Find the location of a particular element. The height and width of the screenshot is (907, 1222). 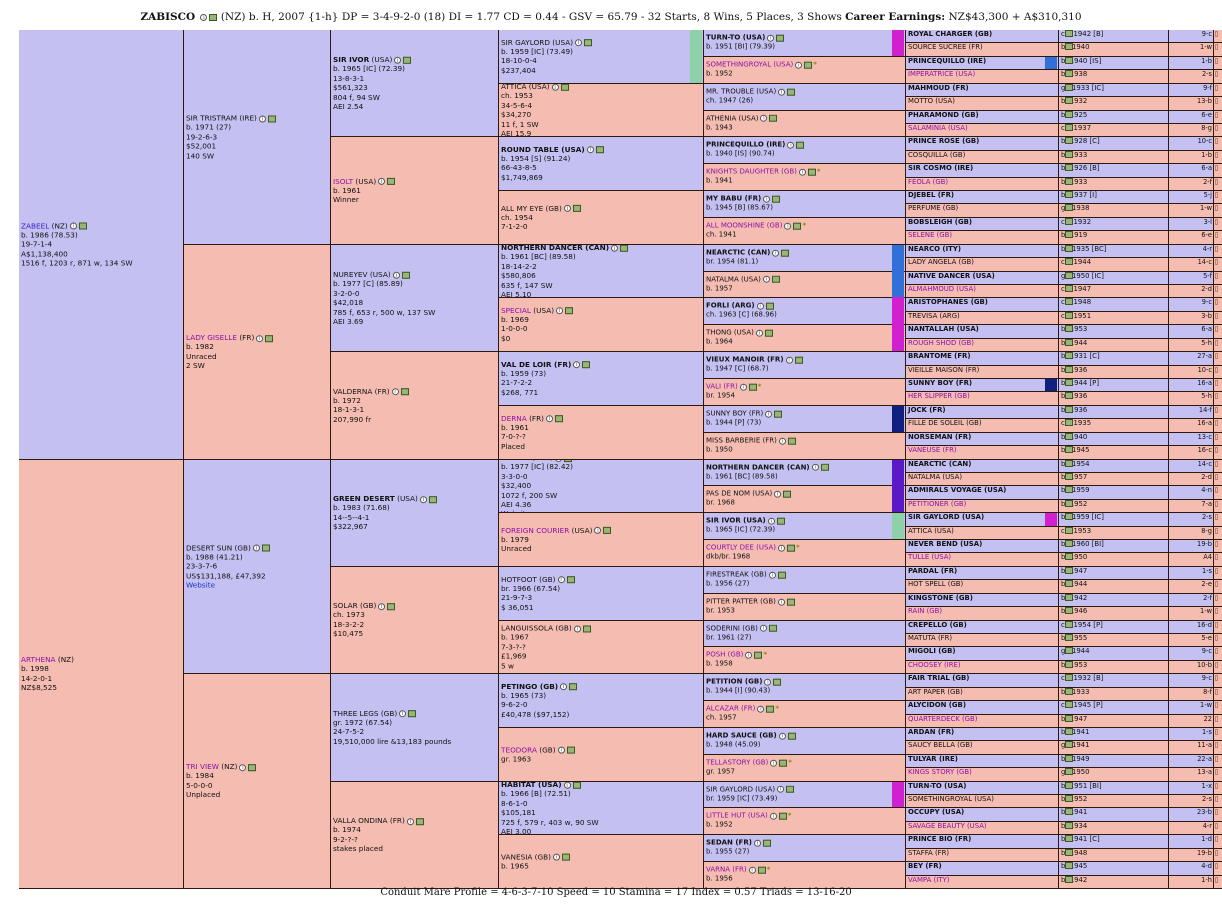

gen6-name: NATALMA (USA) is located at coordinates (982, 479).